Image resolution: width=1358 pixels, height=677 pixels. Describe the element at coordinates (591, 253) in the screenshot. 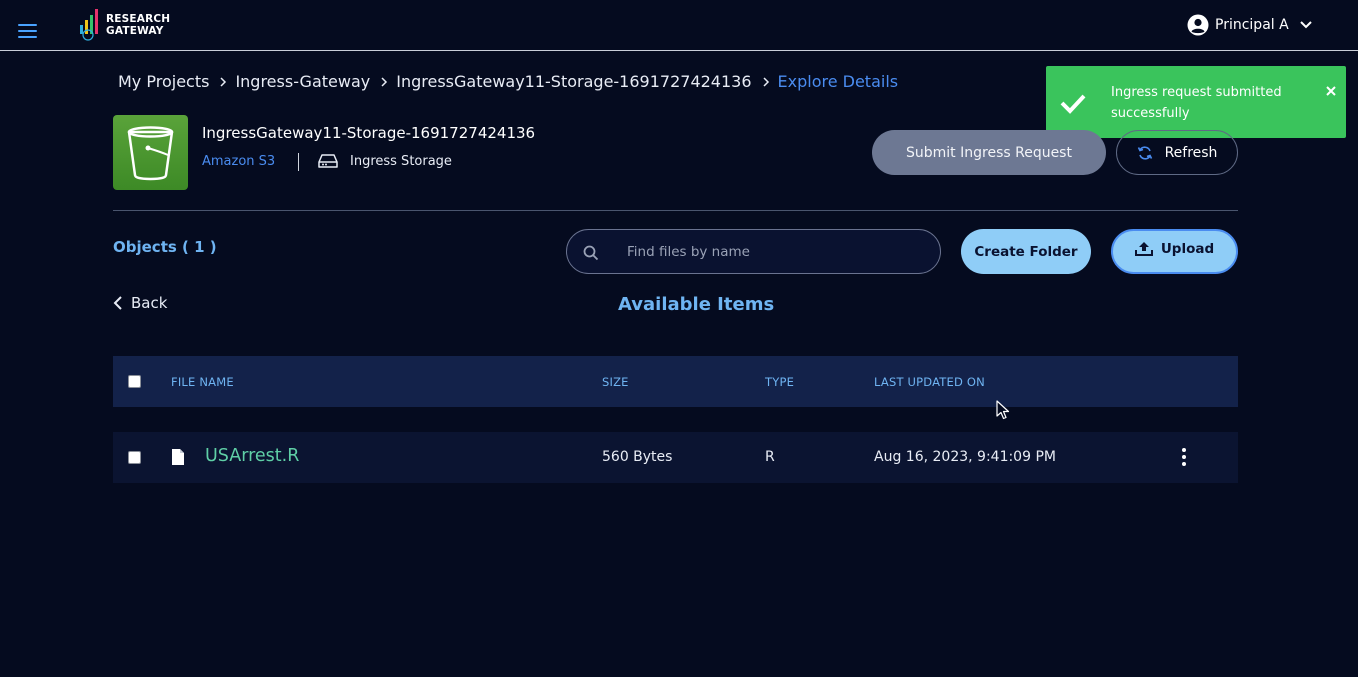

I see `search-icon` at that location.